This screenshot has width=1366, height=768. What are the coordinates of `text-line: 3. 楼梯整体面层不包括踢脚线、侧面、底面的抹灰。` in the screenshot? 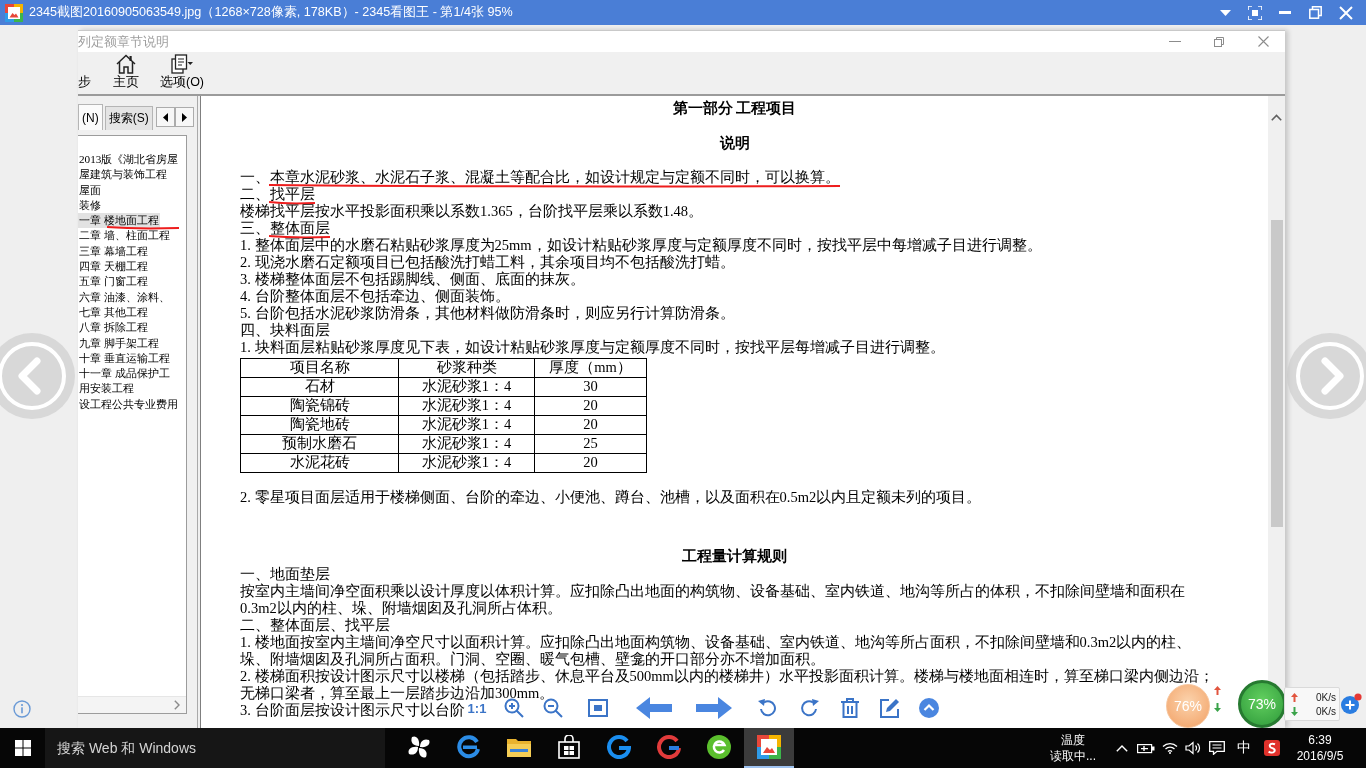 It's located at (412, 279).